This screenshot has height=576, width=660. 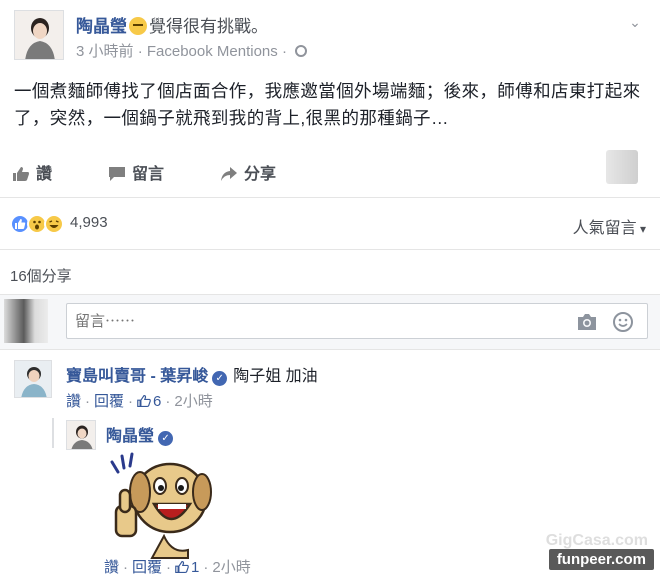 What do you see at coordinates (130, 436) in the screenshot?
I see `reply-author-name: 陶晶瑩` at bounding box center [130, 436].